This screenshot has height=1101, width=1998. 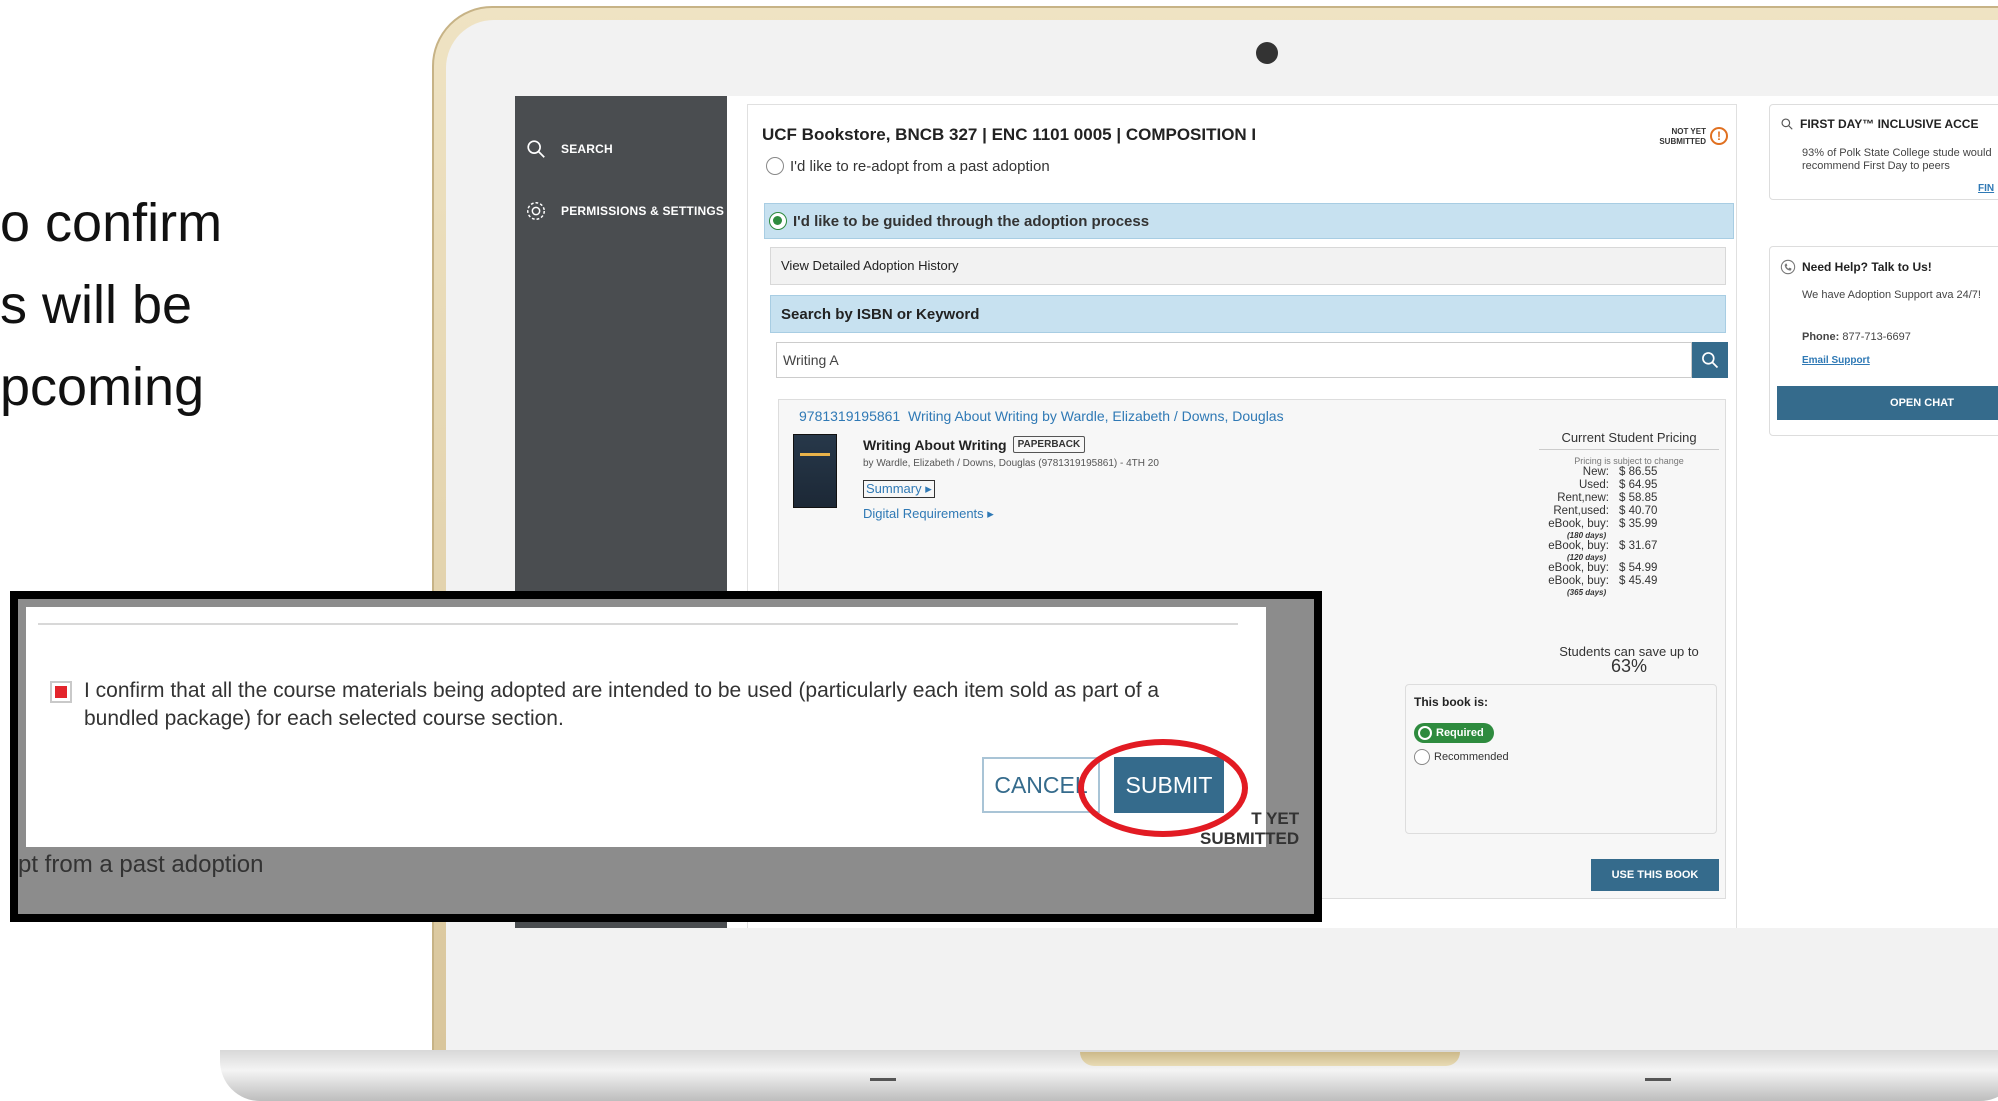 I want to click on phone-icon, so click(x=1788, y=267).